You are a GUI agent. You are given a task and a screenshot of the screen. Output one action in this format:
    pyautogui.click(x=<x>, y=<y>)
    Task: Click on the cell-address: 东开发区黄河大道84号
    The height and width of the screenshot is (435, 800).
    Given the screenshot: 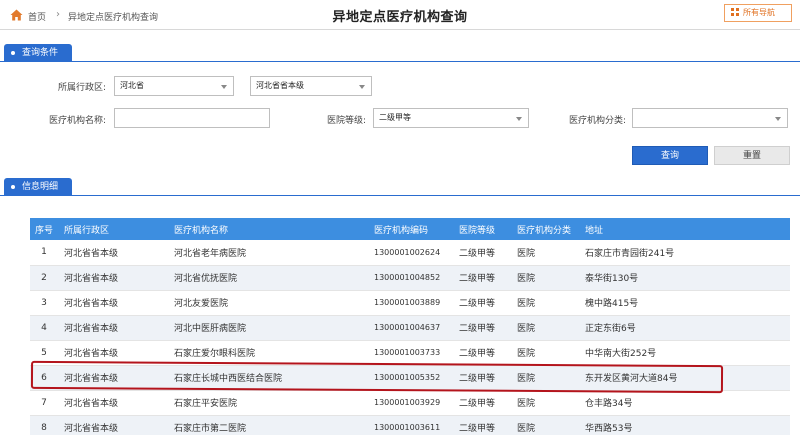 What is the action you would take?
    pyautogui.click(x=684, y=378)
    